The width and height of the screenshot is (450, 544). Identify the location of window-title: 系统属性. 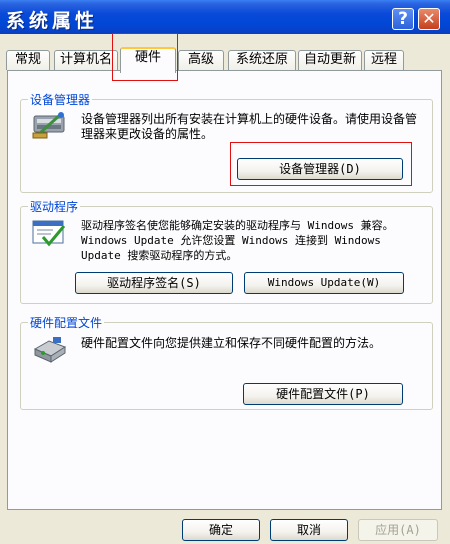
(52, 21).